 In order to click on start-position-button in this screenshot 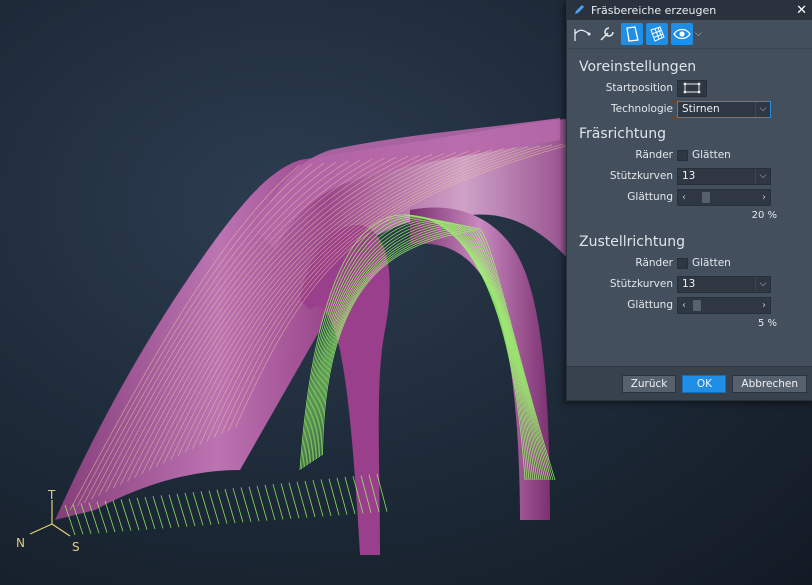, I will do `click(692, 88)`.